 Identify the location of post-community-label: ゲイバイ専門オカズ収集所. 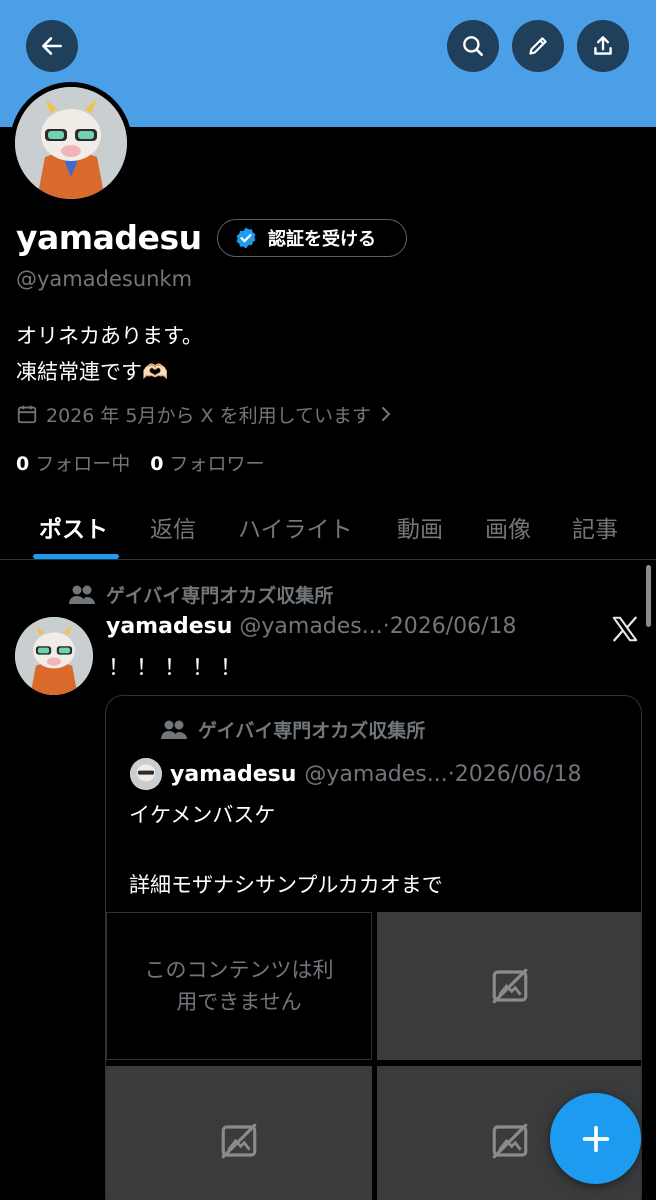
(200, 594).